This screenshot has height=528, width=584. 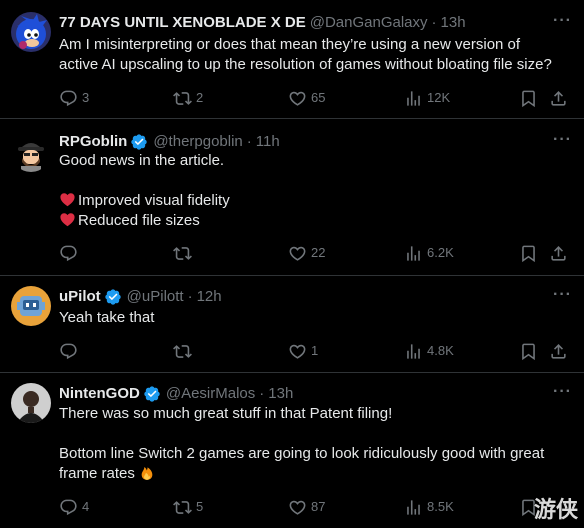 I want to click on display-name: NintenGOD, so click(x=99, y=394).